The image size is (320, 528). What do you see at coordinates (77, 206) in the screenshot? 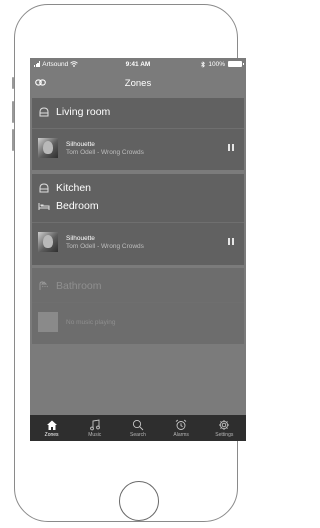
I see `zone-name: Bedroom` at bounding box center [77, 206].